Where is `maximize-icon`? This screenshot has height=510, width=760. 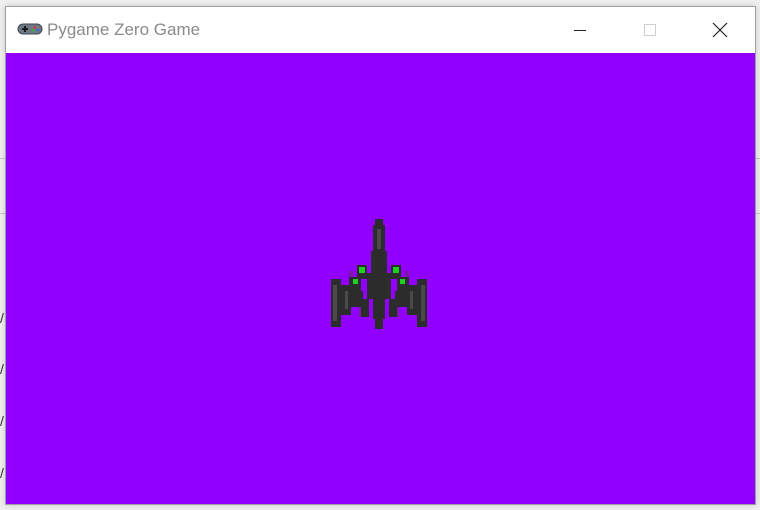
maximize-icon is located at coordinates (650, 30).